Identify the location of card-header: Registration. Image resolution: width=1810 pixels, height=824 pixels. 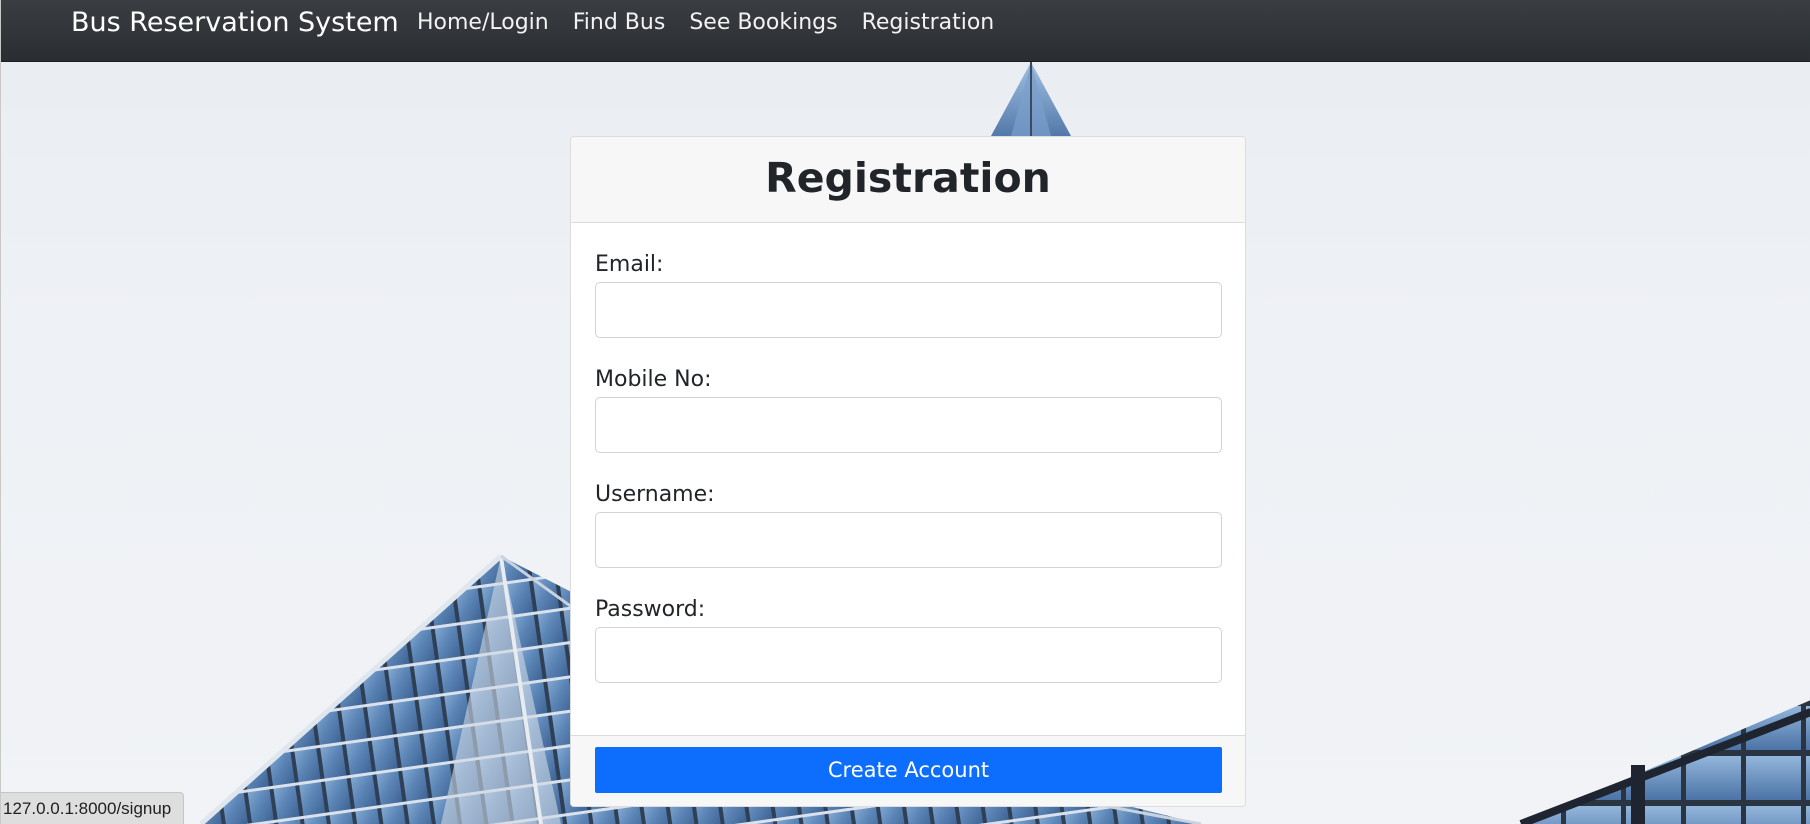
(908, 180).